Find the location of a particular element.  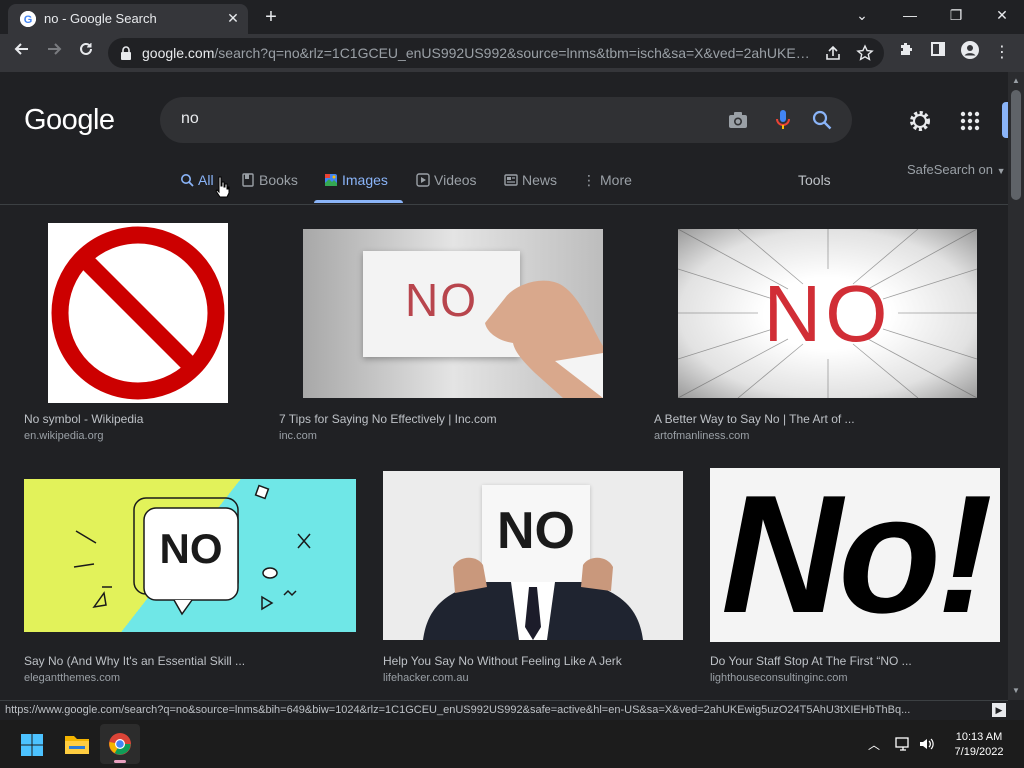

scroll-up-icon: ▲ is located at coordinates (1016, 80).